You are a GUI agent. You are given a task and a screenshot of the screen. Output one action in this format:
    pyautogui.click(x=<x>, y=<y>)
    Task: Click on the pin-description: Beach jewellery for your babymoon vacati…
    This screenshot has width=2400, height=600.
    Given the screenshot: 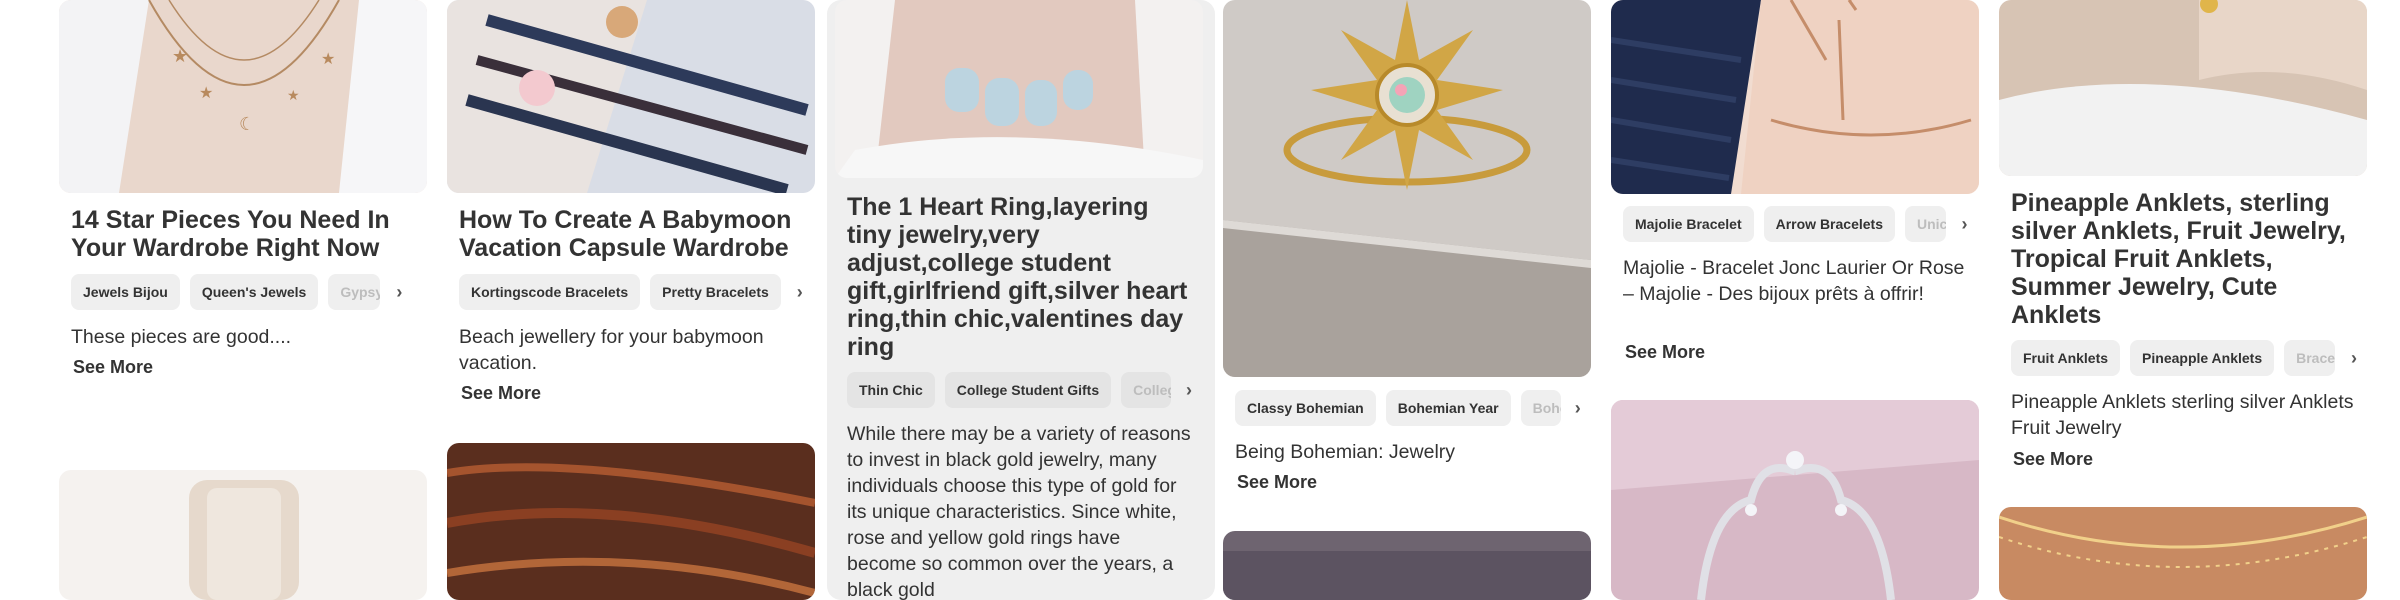 What is the action you would take?
    pyautogui.click(x=611, y=350)
    